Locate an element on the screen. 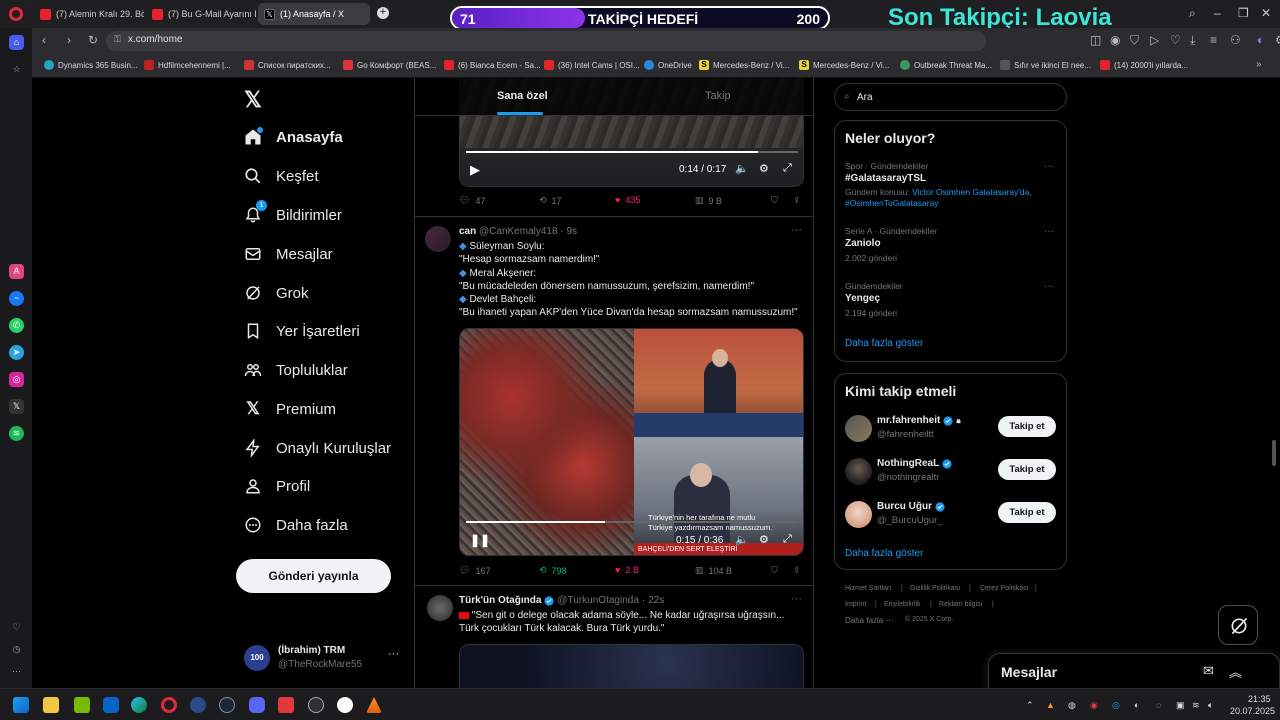  windows-start-icon is located at coordinates (21, 705).